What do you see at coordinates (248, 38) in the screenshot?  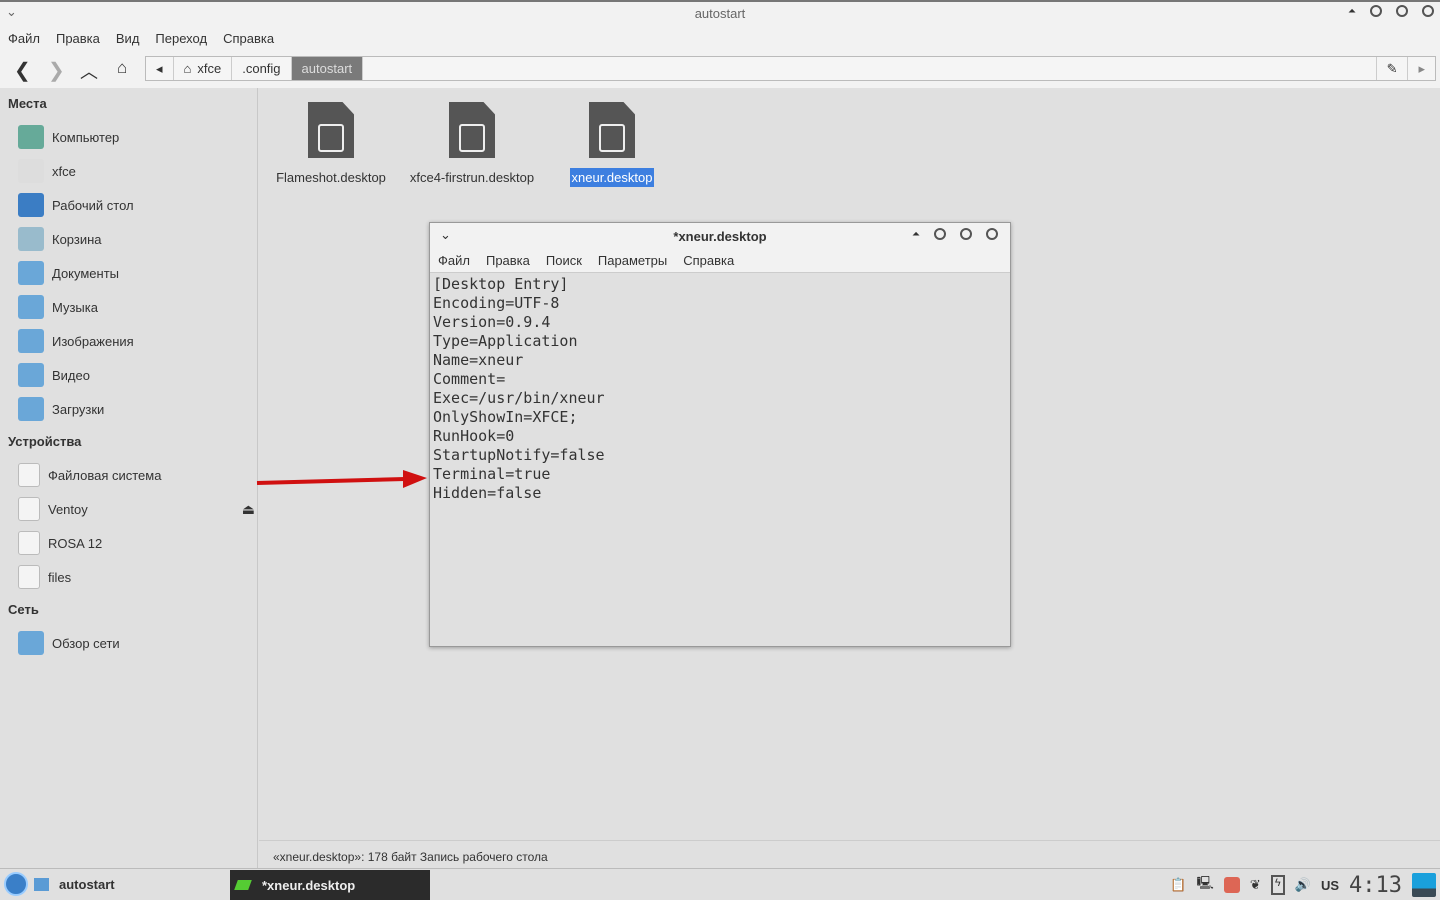 I see `menu-help: Справка` at bounding box center [248, 38].